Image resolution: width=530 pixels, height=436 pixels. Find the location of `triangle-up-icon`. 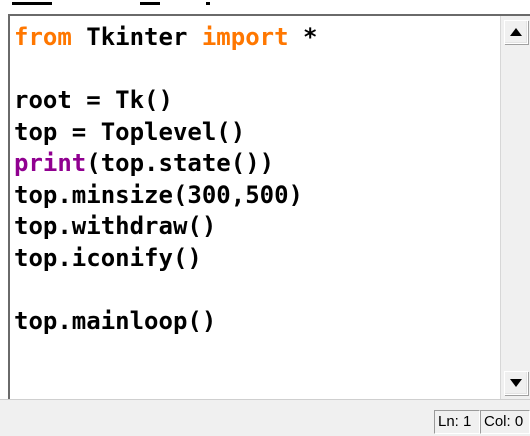

triangle-up-icon is located at coordinates (516, 32).